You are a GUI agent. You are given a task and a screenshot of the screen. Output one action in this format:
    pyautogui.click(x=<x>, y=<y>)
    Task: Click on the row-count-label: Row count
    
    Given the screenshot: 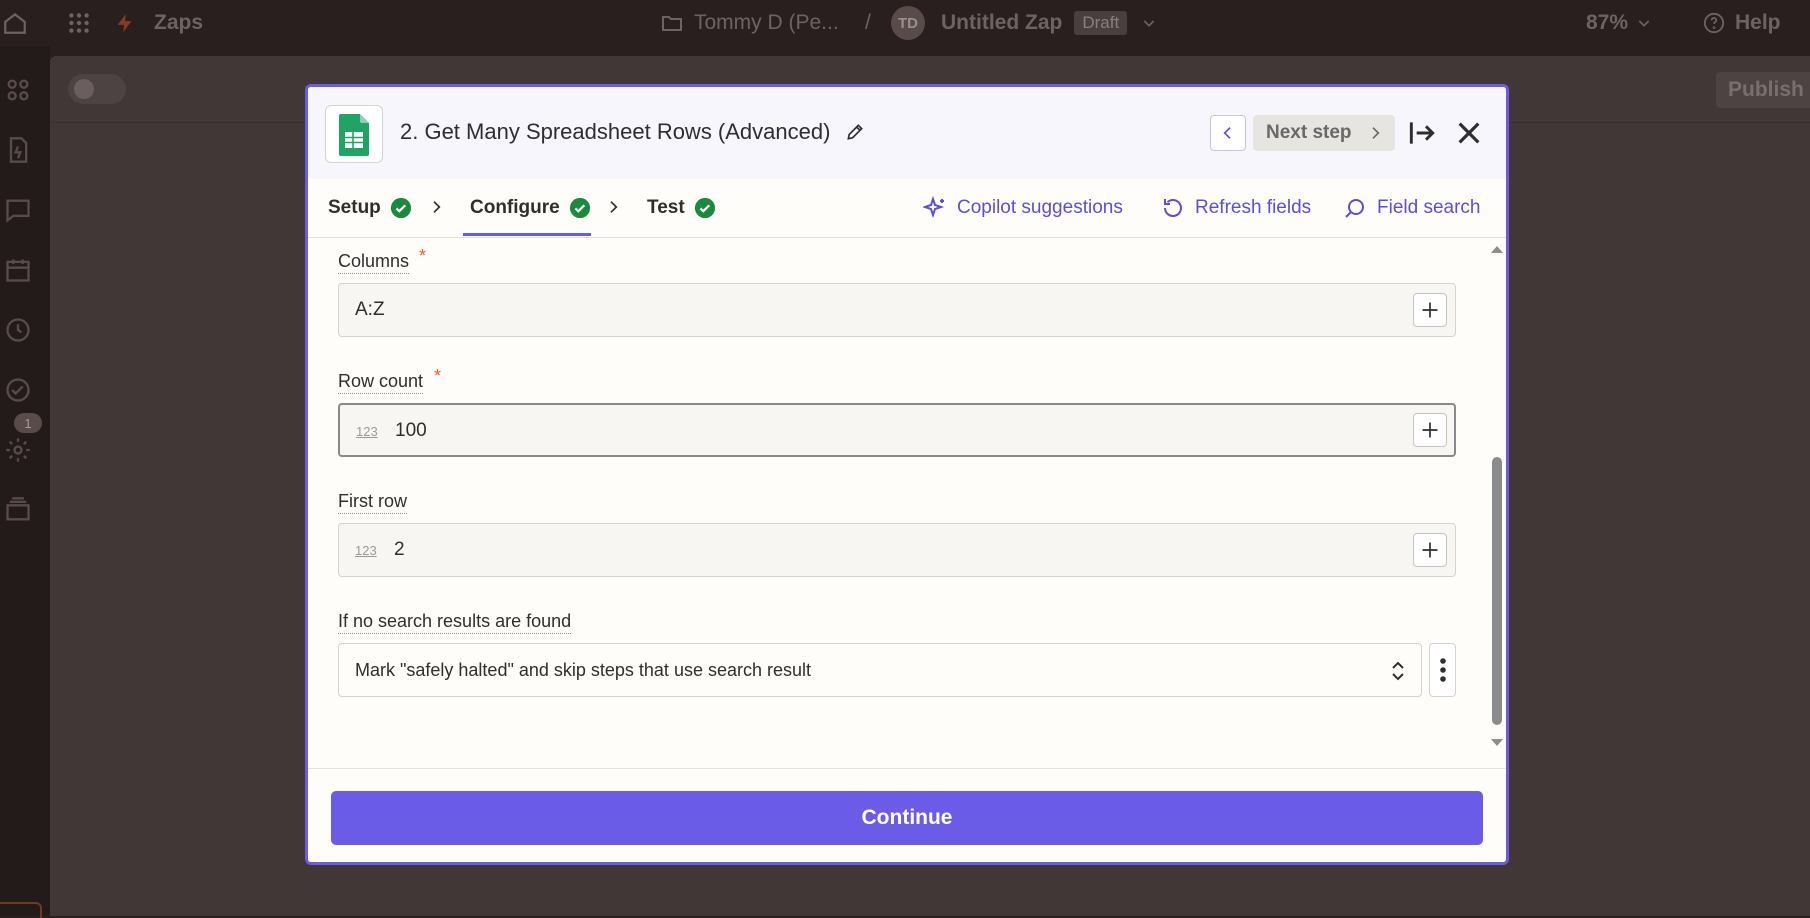 What is the action you would take?
    pyautogui.click(x=381, y=382)
    